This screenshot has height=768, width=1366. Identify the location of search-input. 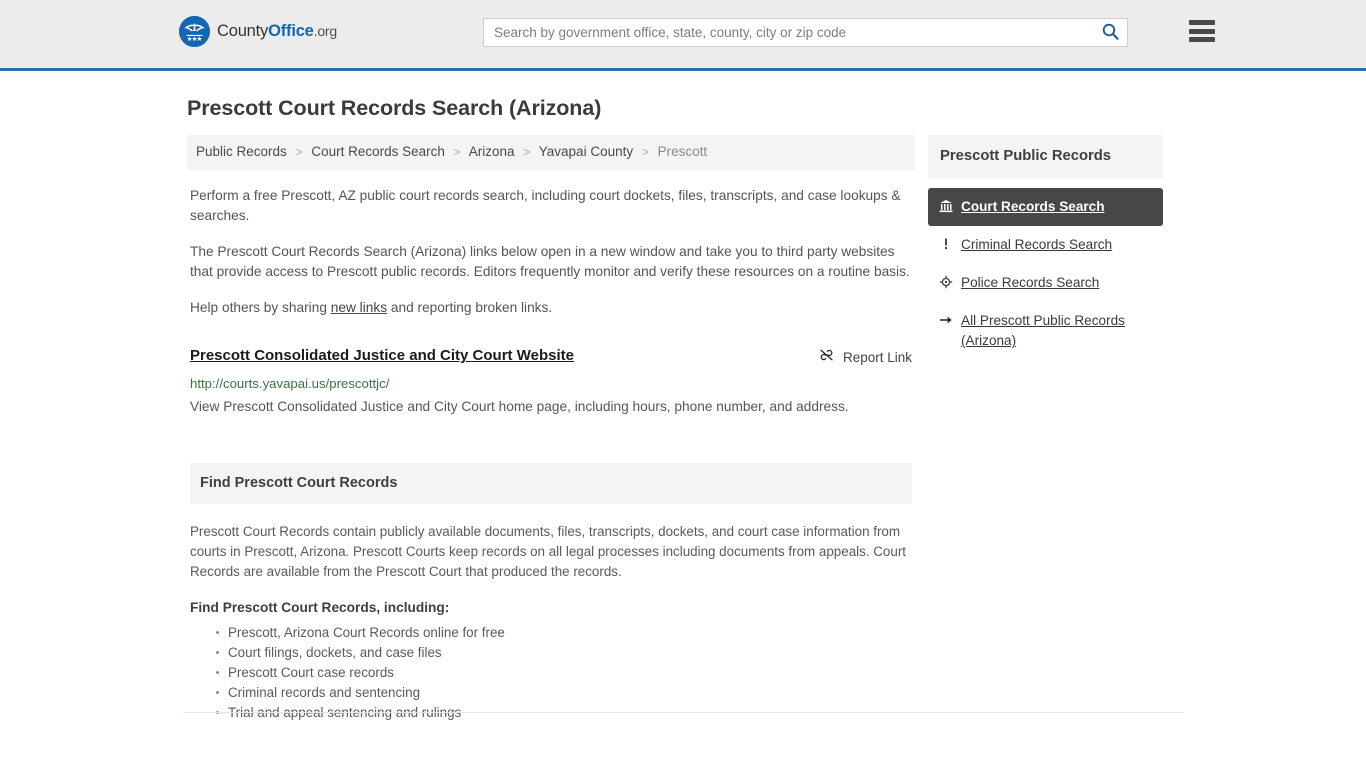
(788, 32).